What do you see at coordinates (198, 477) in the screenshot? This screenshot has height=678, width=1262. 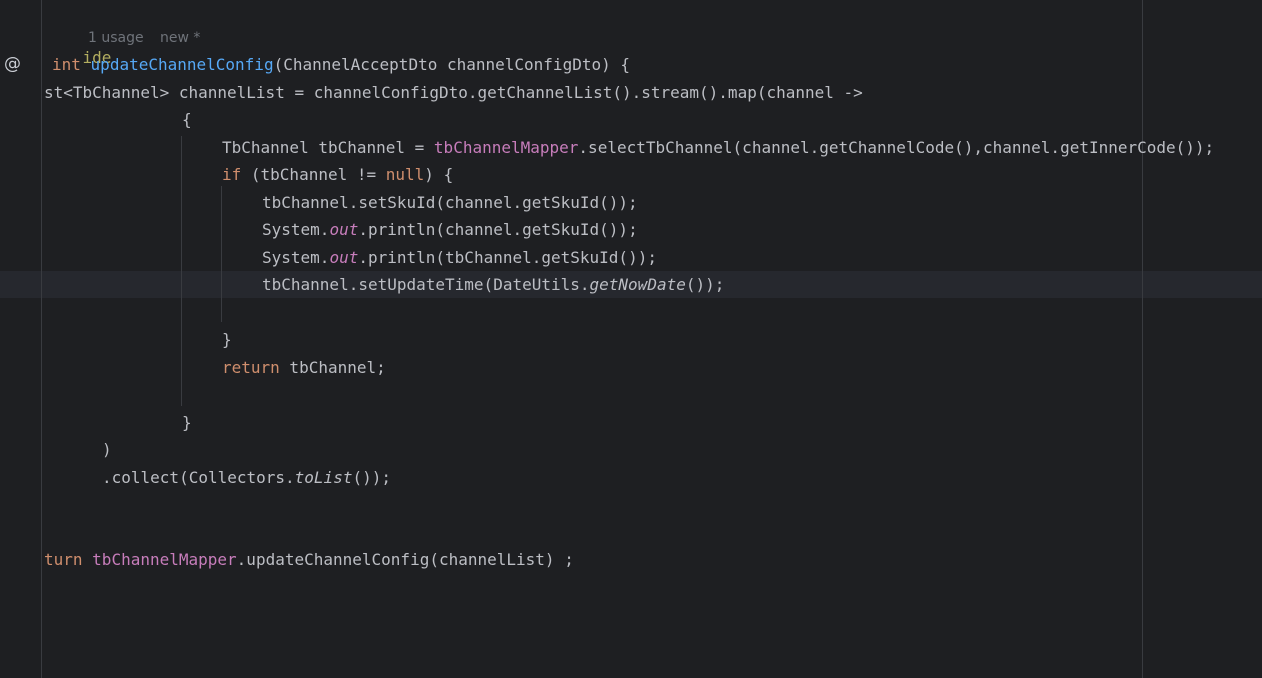 I see `code-text: .collect(Collectors.` at bounding box center [198, 477].